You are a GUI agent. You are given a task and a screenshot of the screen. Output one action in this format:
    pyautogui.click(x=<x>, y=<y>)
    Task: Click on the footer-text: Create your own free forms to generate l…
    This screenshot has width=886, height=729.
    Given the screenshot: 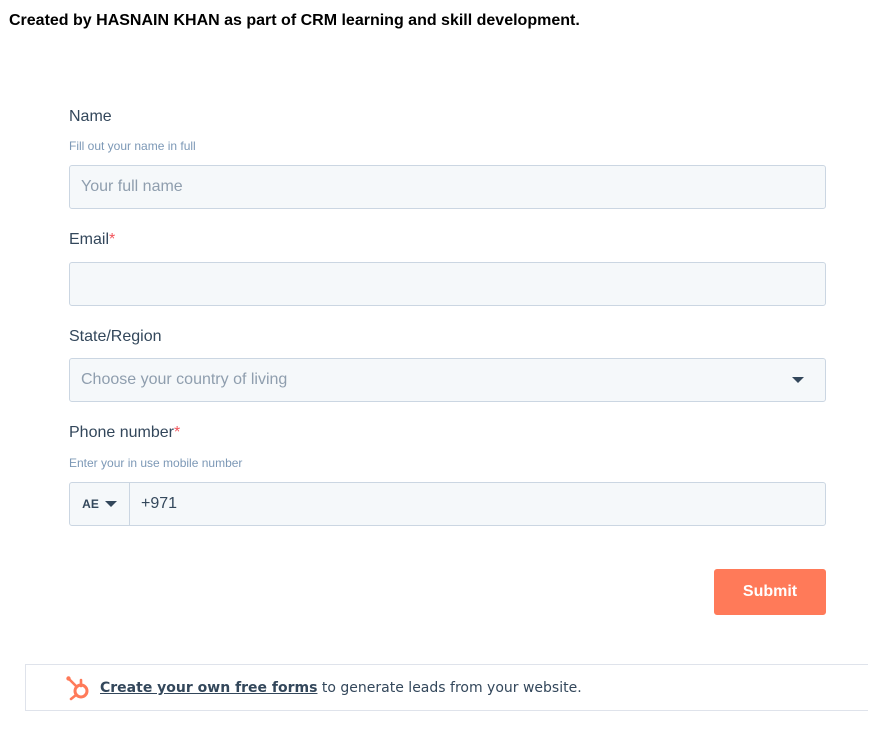 What is the action you would take?
    pyautogui.click(x=341, y=688)
    